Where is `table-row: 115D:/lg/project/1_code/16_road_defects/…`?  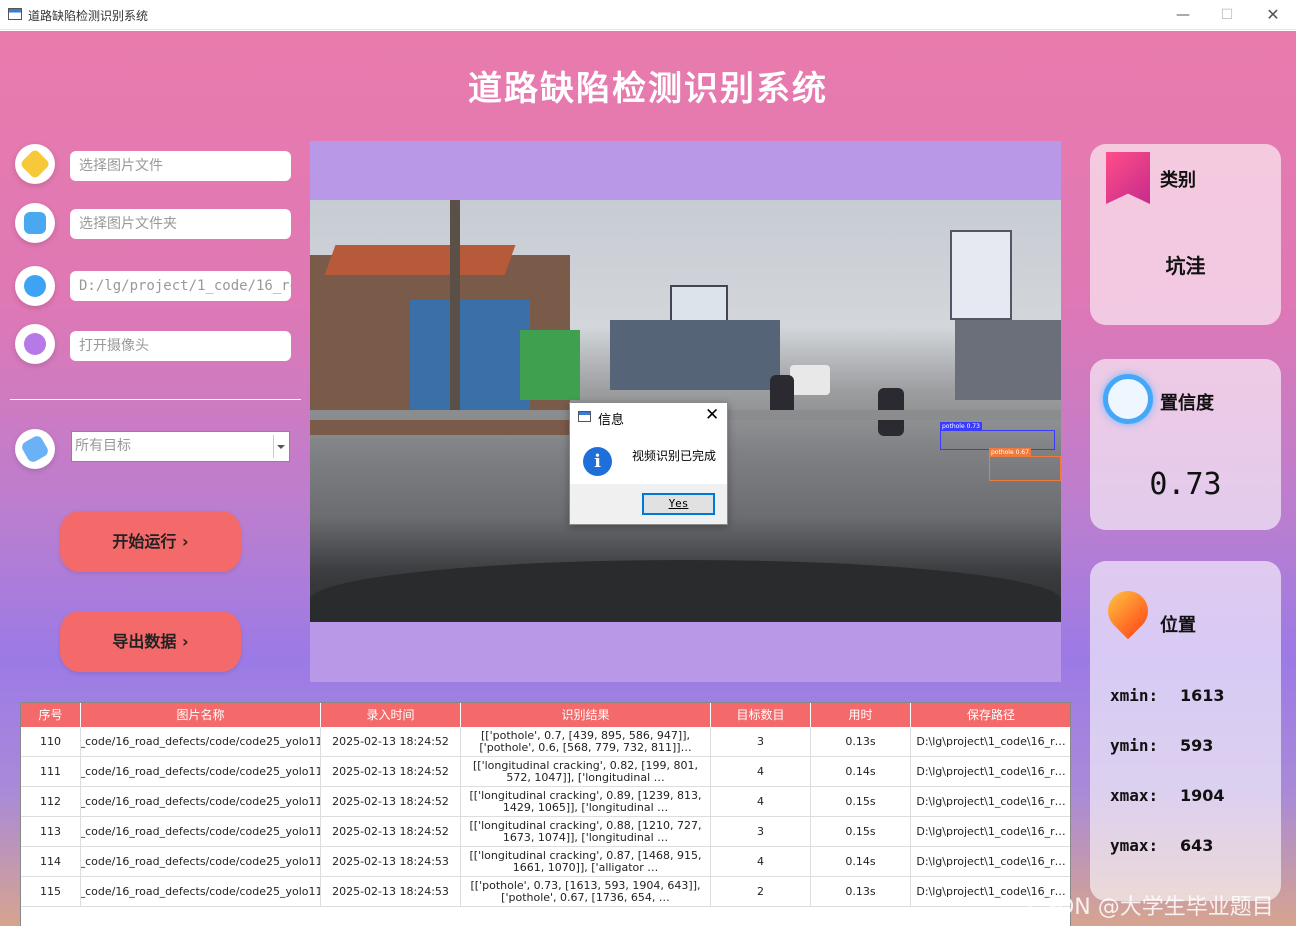
table-row: 115D:/lg/project/1_code/16_road_defects/… is located at coordinates (545, 892).